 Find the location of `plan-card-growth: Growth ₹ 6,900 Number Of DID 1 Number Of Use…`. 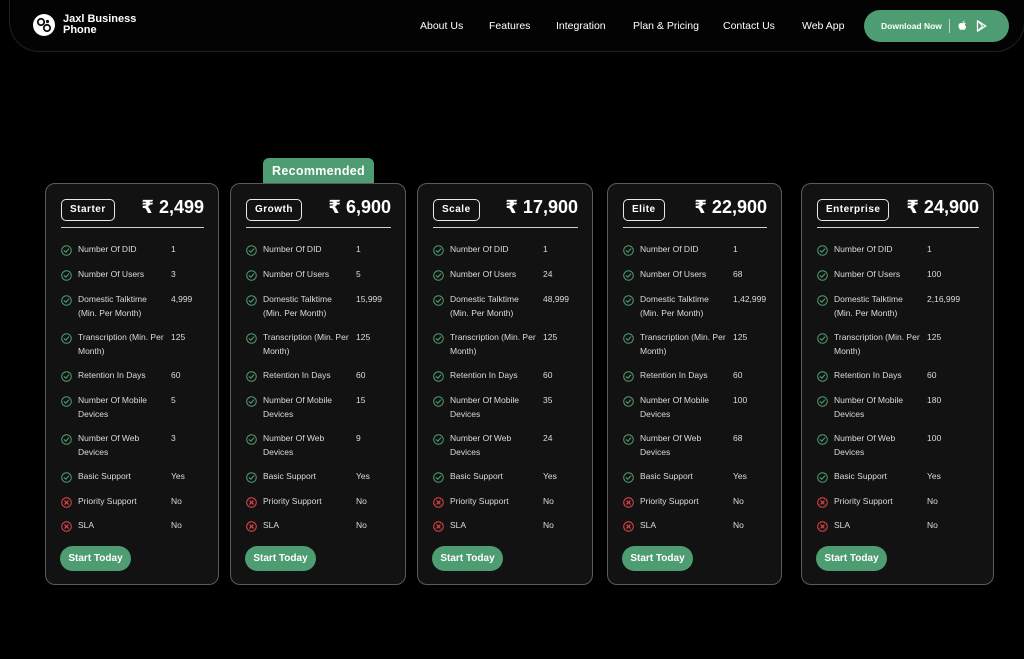

plan-card-growth: Growth ₹ 6,900 Number Of DID 1 Number Of Use… is located at coordinates (318, 384).